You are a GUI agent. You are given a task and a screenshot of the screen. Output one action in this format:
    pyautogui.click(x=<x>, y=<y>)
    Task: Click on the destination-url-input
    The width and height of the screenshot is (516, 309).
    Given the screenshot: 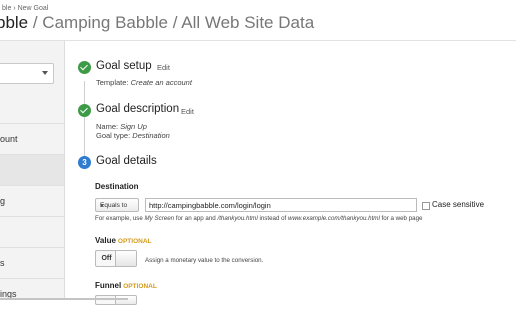 What is the action you would take?
    pyautogui.click(x=281, y=205)
    